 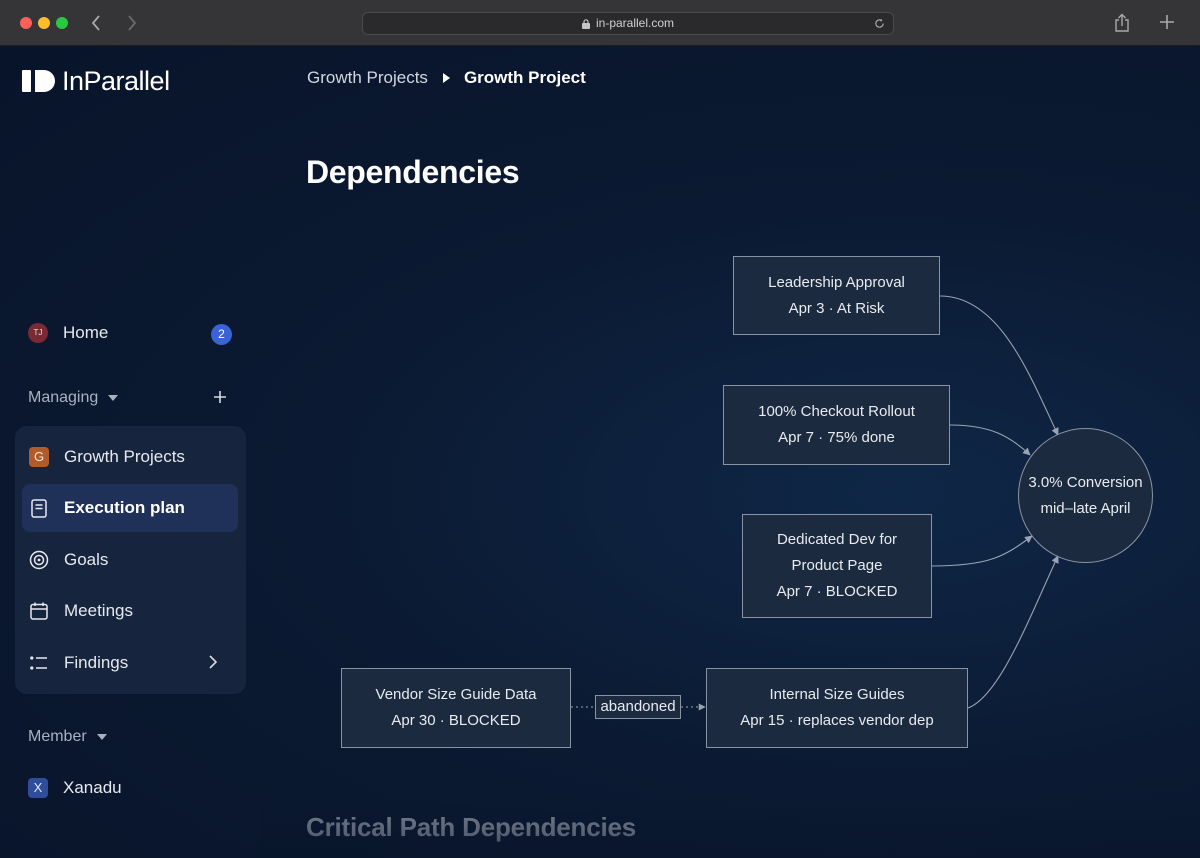 What do you see at coordinates (471, 827) in the screenshot?
I see `critical-path-heading: Critical Path Dependencies` at bounding box center [471, 827].